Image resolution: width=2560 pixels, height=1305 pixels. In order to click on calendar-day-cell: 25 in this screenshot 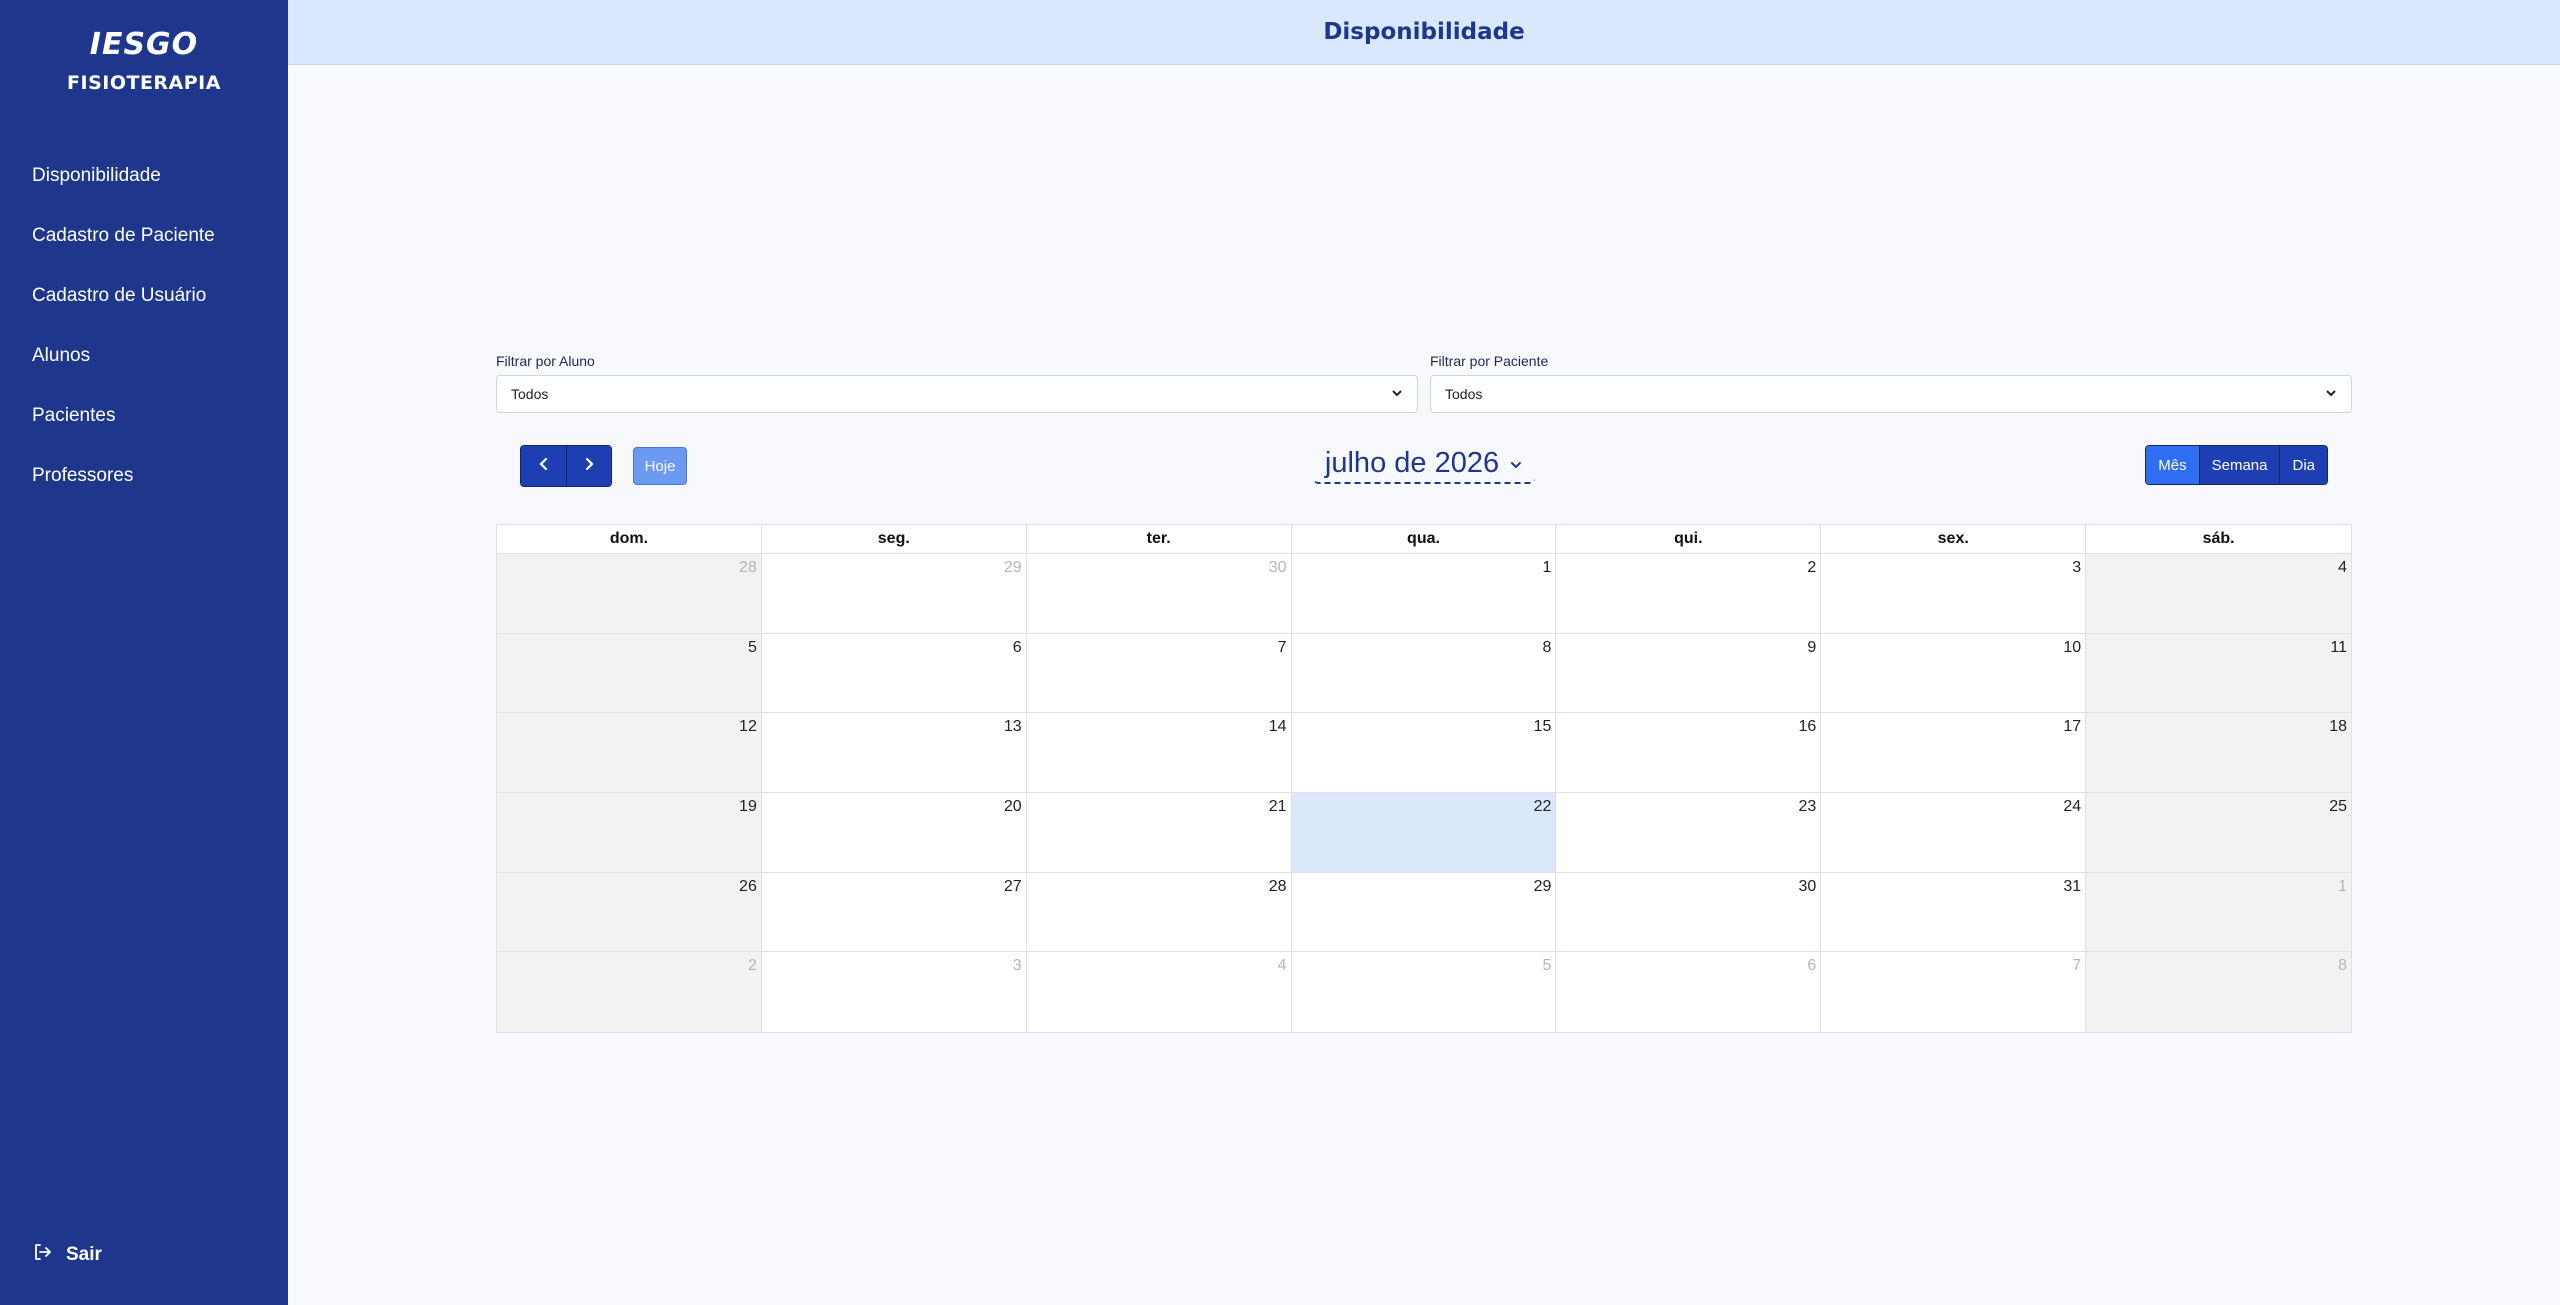, I will do `click(2218, 833)`.